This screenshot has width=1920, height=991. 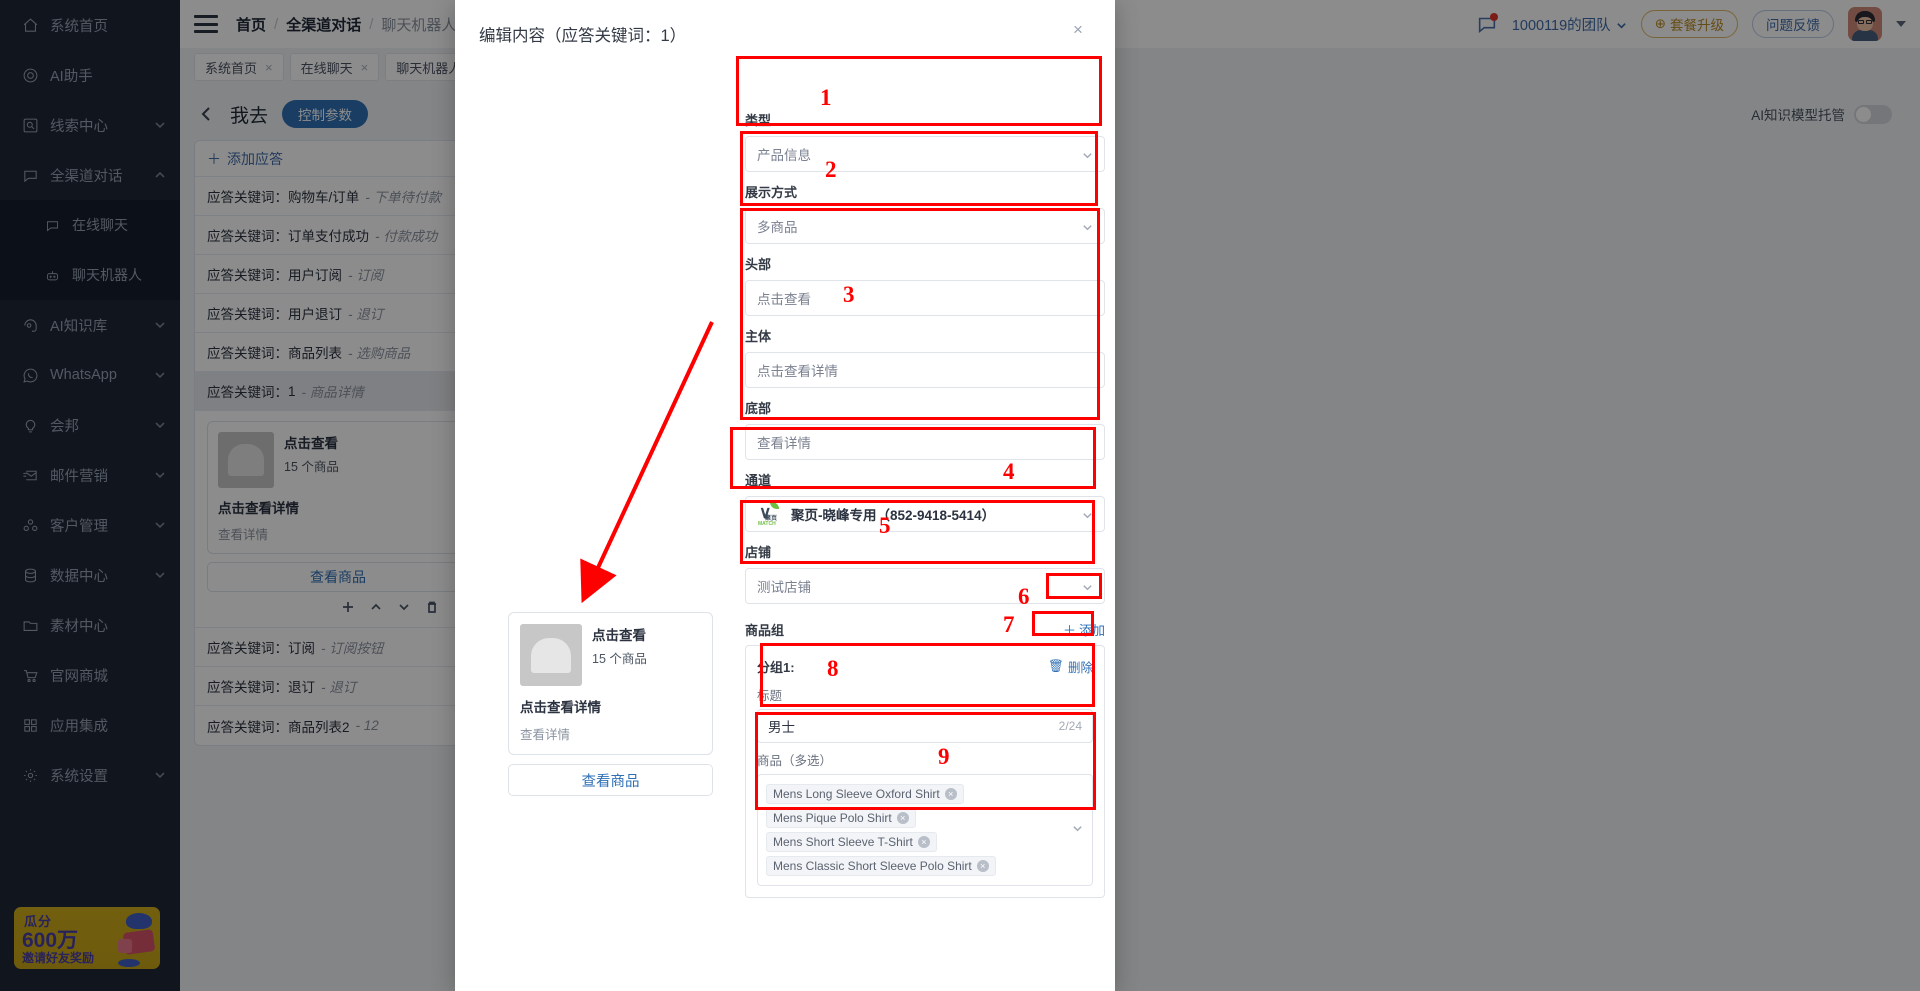 I want to click on preview-title: 点击查看, so click(x=619, y=635).